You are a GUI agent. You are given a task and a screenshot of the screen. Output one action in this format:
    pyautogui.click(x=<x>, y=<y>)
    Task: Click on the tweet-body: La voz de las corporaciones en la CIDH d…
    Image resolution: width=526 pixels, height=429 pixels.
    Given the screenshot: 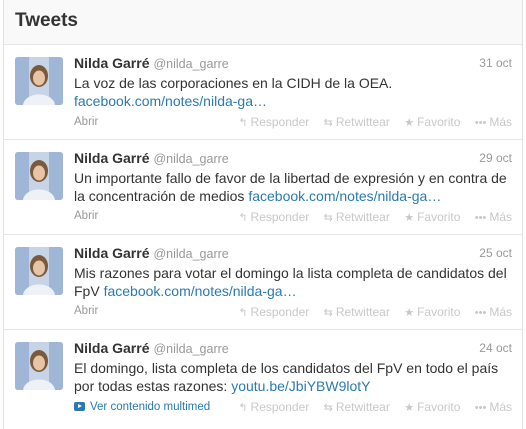 What is the action you would take?
    pyautogui.click(x=233, y=83)
    